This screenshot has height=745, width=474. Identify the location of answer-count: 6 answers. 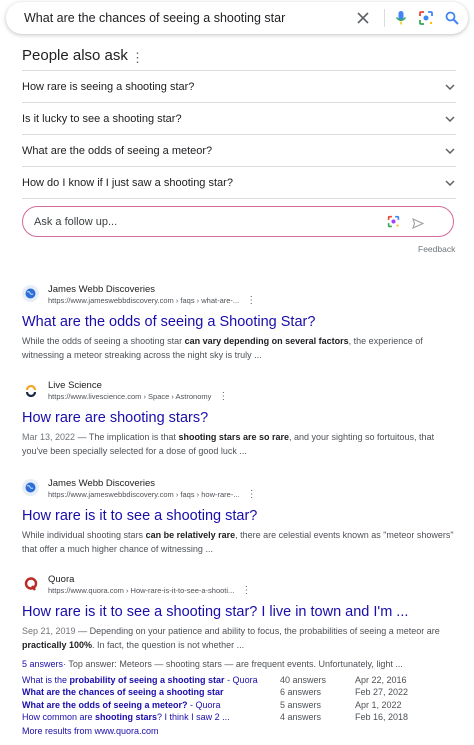
(301, 692).